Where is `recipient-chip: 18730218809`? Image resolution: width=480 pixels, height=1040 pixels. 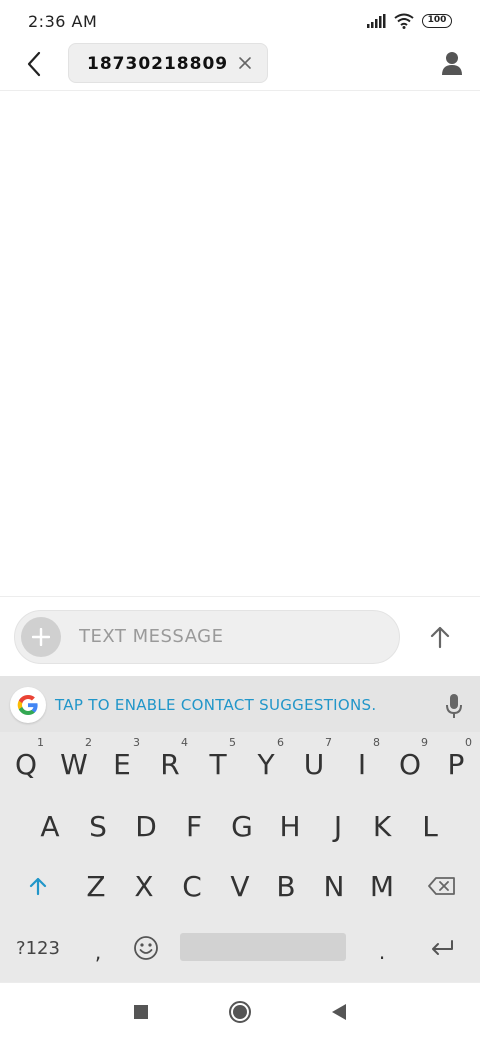
recipient-chip: 18730218809 is located at coordinates (168, 63).